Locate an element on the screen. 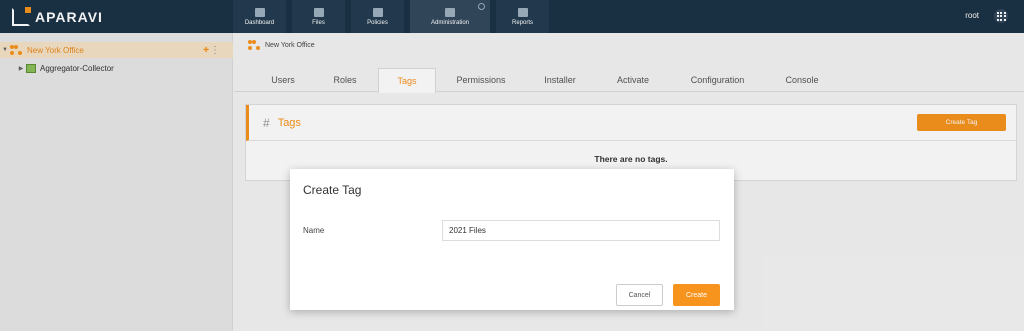  create-button: Create is located at coordinates (696, 295).